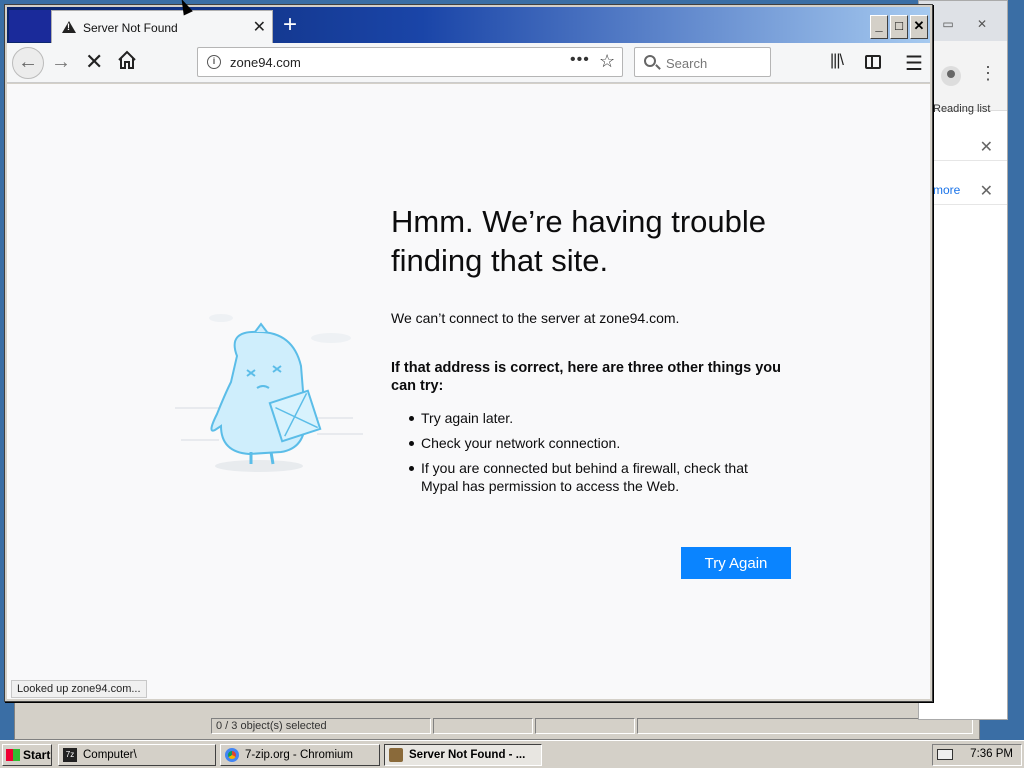  I want to click on dinosaur-illustration, so click(269, 393).